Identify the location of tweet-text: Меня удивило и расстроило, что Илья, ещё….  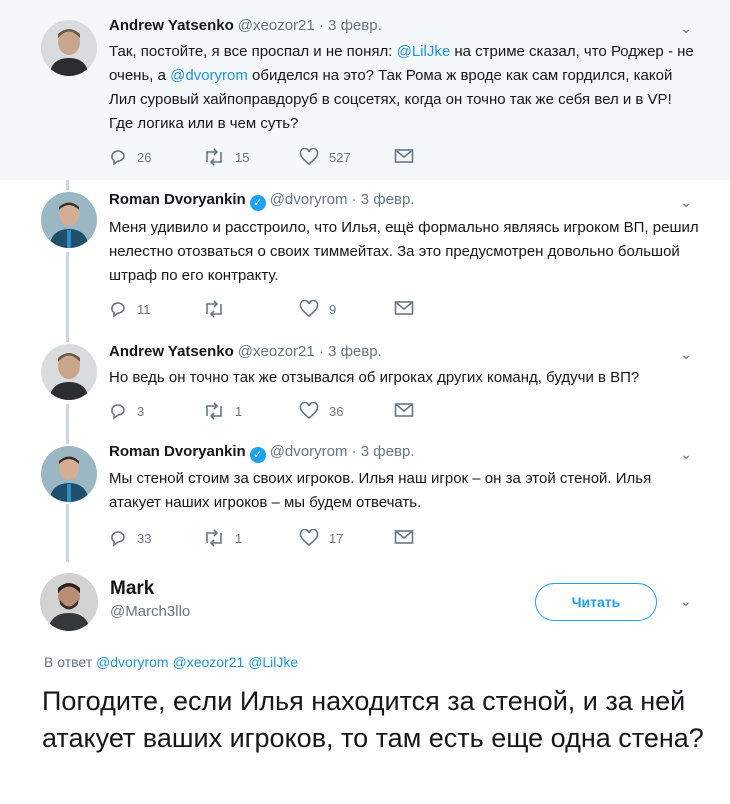
(404, 251).